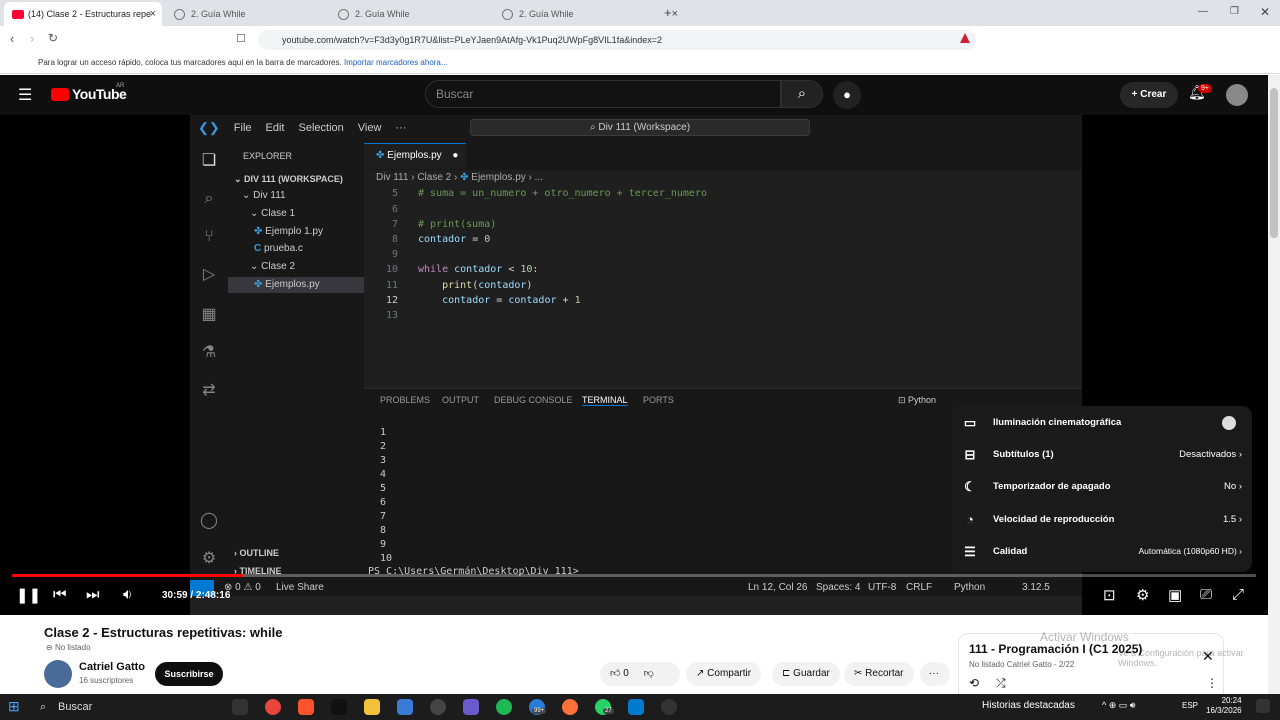  I want to click on task-view-icon, so click(240, 707).